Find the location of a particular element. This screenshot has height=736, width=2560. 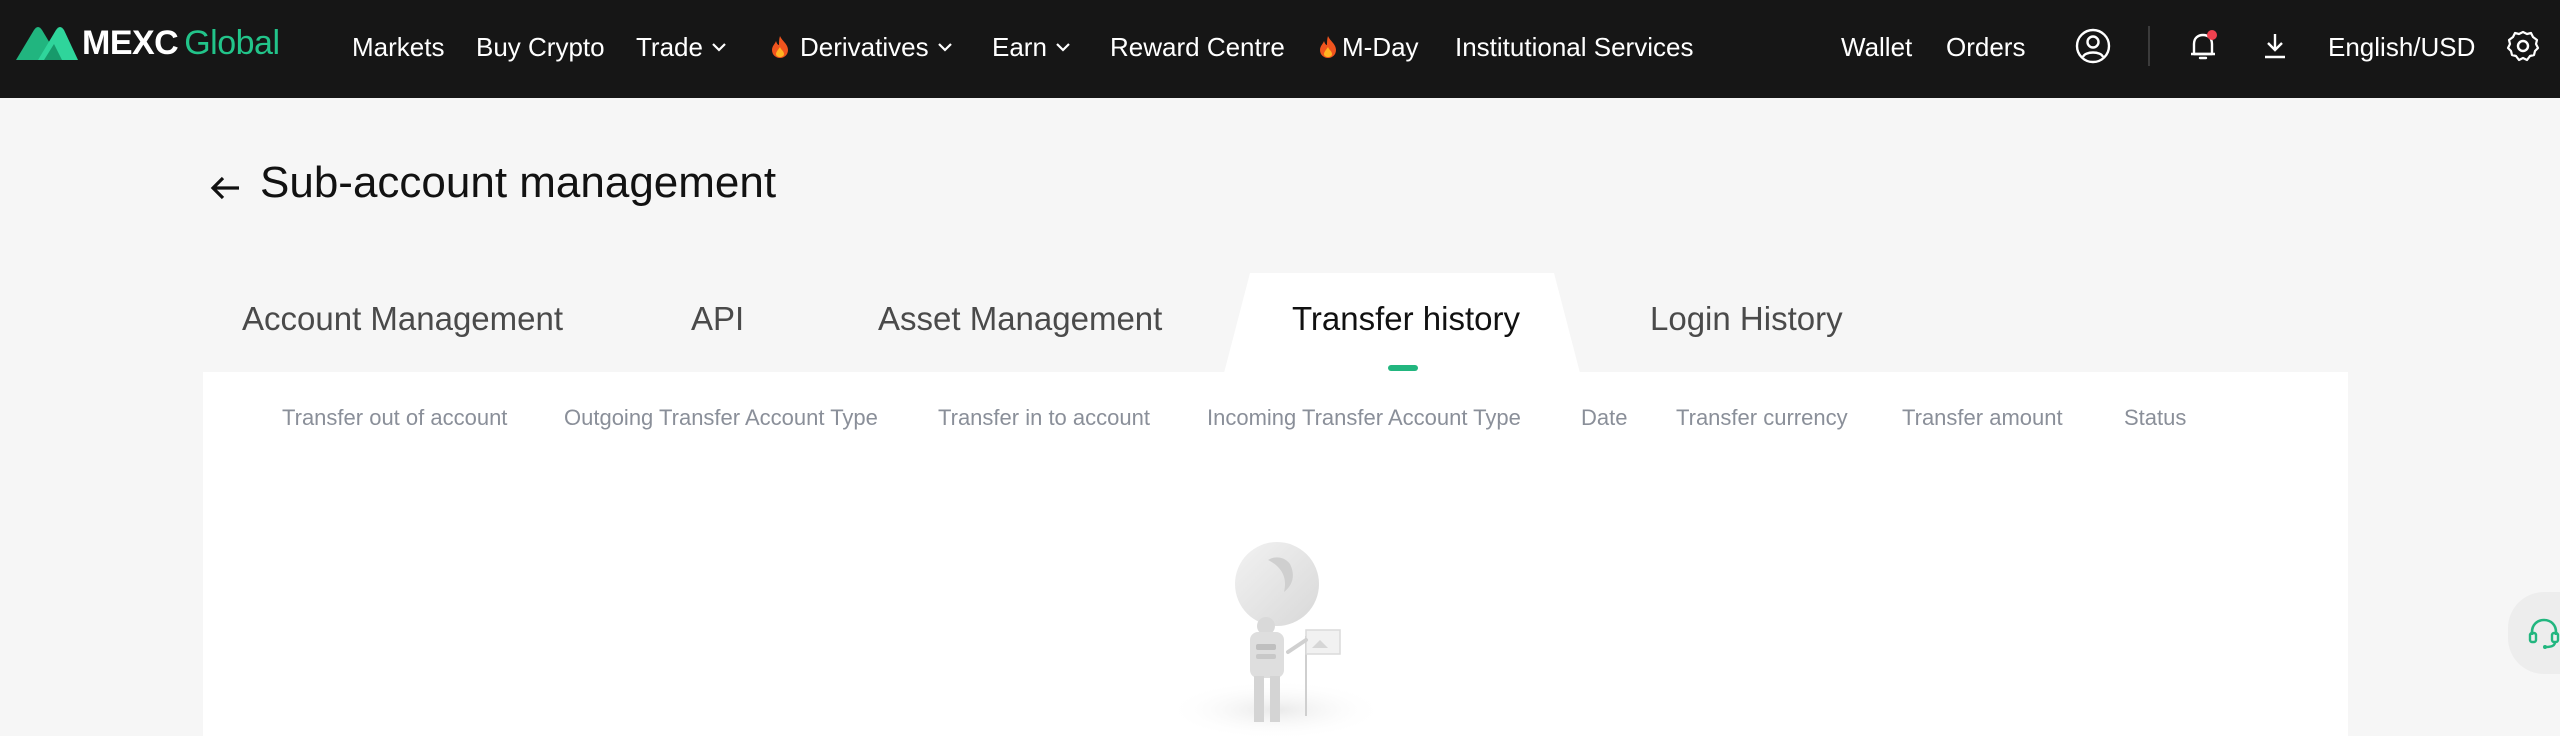

bell-icon is located at coordinates (2203, 46).